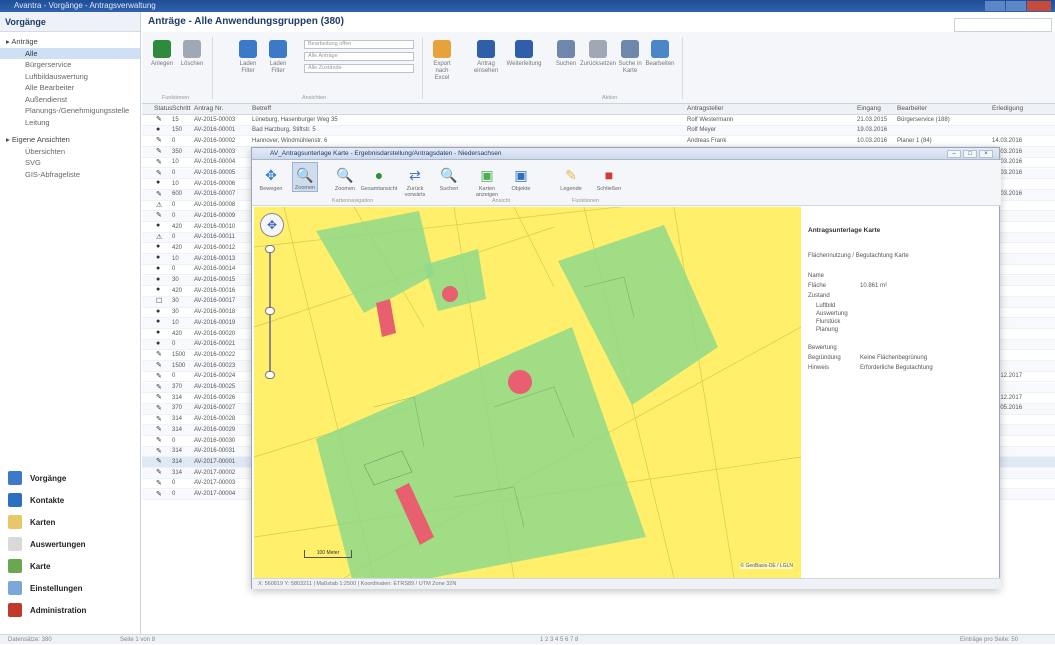 The width and height of the screenshot is (1055, 645). Describe the element at coordinates (215, 472) in the screenshot. I see `cell-nr: AV-2017-00002` at that location.